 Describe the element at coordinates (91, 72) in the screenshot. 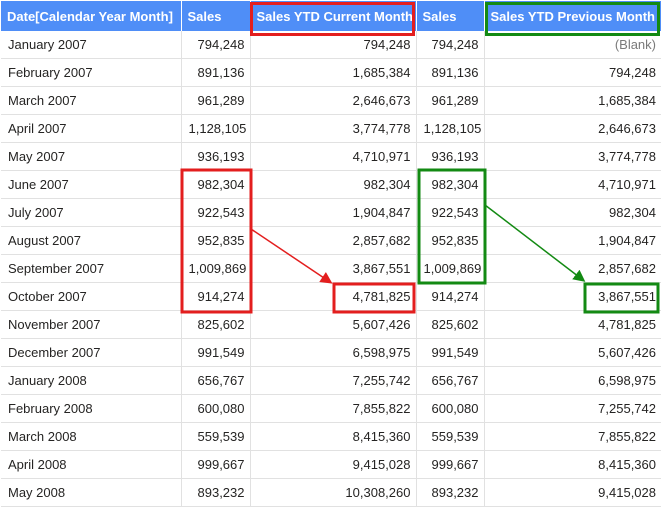

I see `cell-date: February 2007` at that location.